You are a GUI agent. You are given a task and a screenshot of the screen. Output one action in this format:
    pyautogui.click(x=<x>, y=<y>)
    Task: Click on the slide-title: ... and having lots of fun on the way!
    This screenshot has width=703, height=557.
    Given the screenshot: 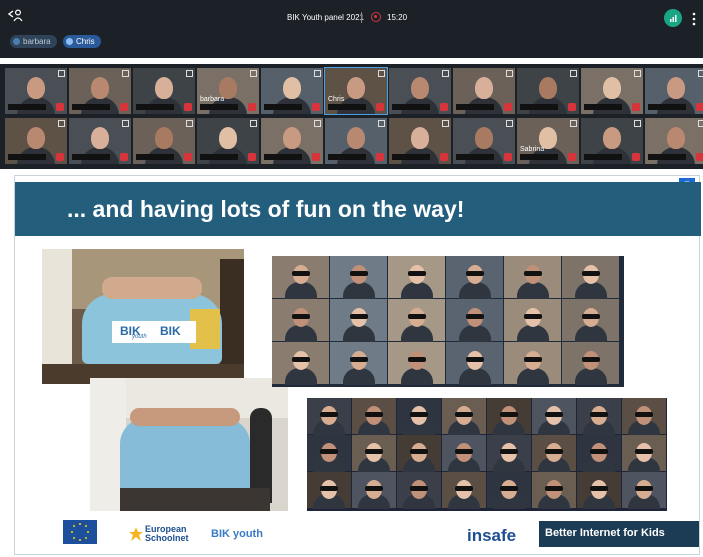 What is the action you would take?
    pyautogui.click(x=266, y=209)
    